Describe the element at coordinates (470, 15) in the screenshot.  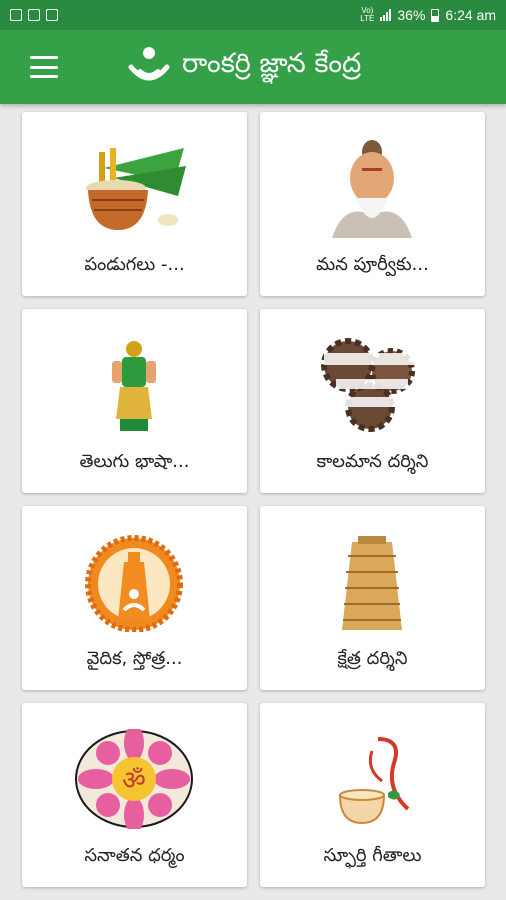
I see `clock: 6:24 am` at that location.